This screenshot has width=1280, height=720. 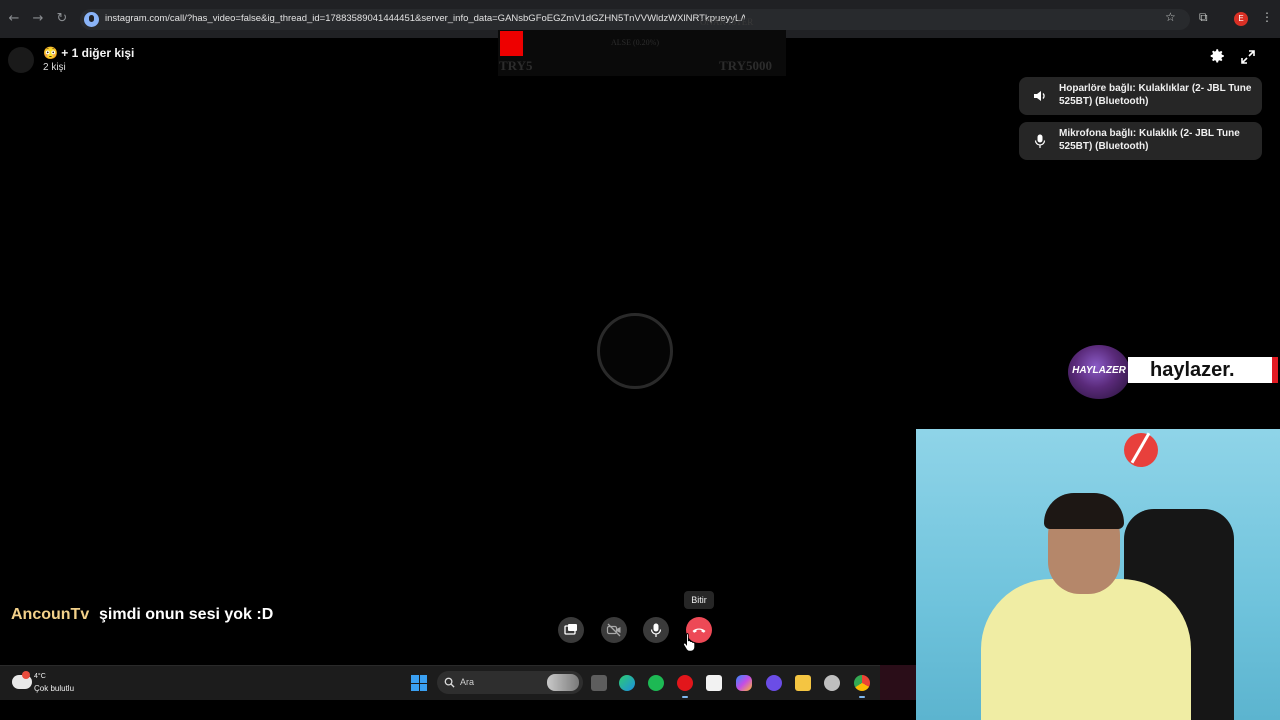 I want to click on windows-taskbar: 4°C Çok bulutlu Ara, so click(x=458, y=682).